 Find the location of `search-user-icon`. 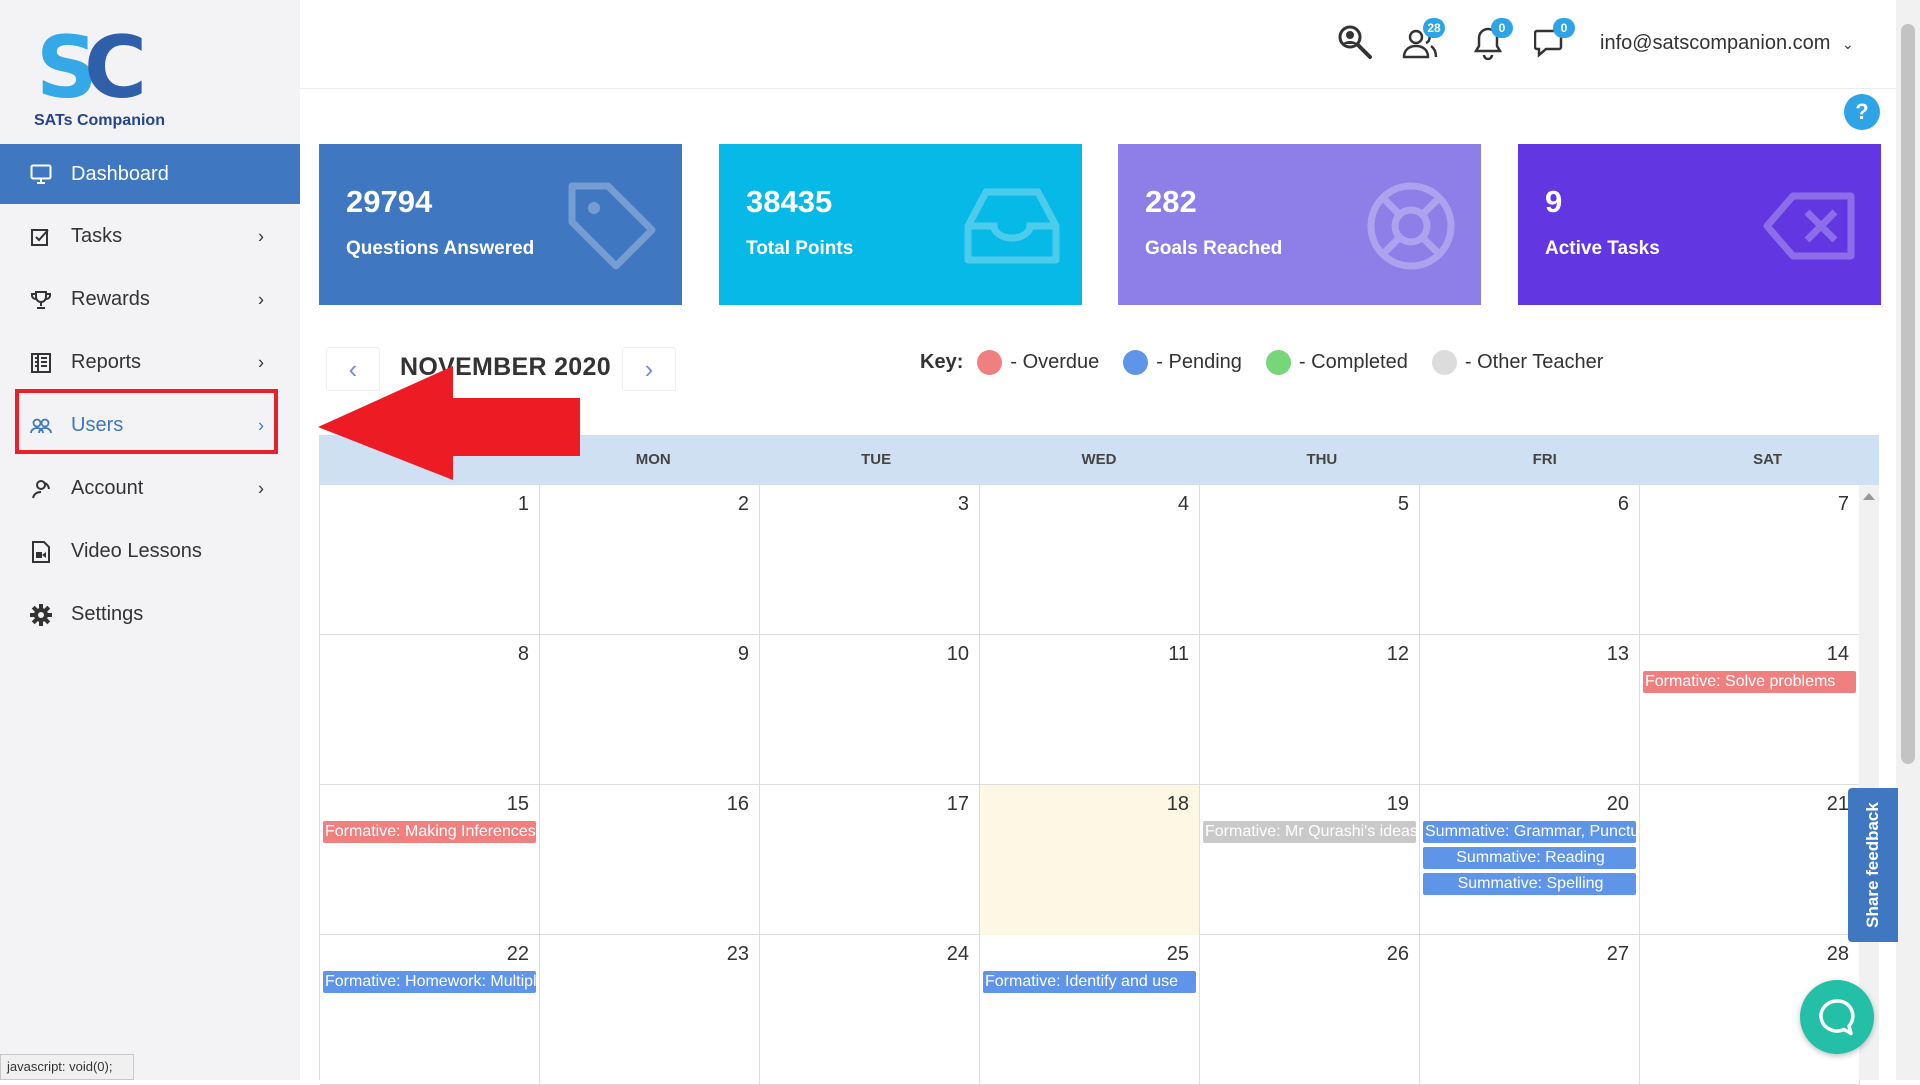

search-user-icon is located at coordinates (1355, 42).